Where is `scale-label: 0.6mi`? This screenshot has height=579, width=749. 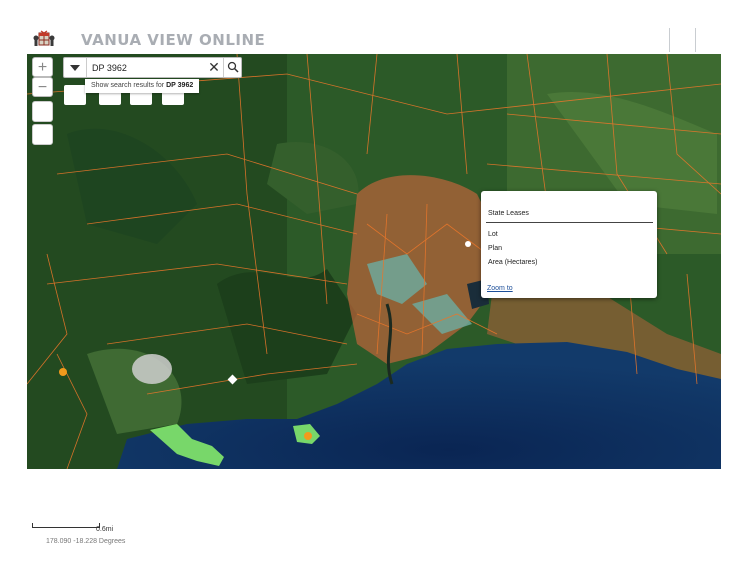
scale-label: 0.6mi is located at coordinates (105, 529).